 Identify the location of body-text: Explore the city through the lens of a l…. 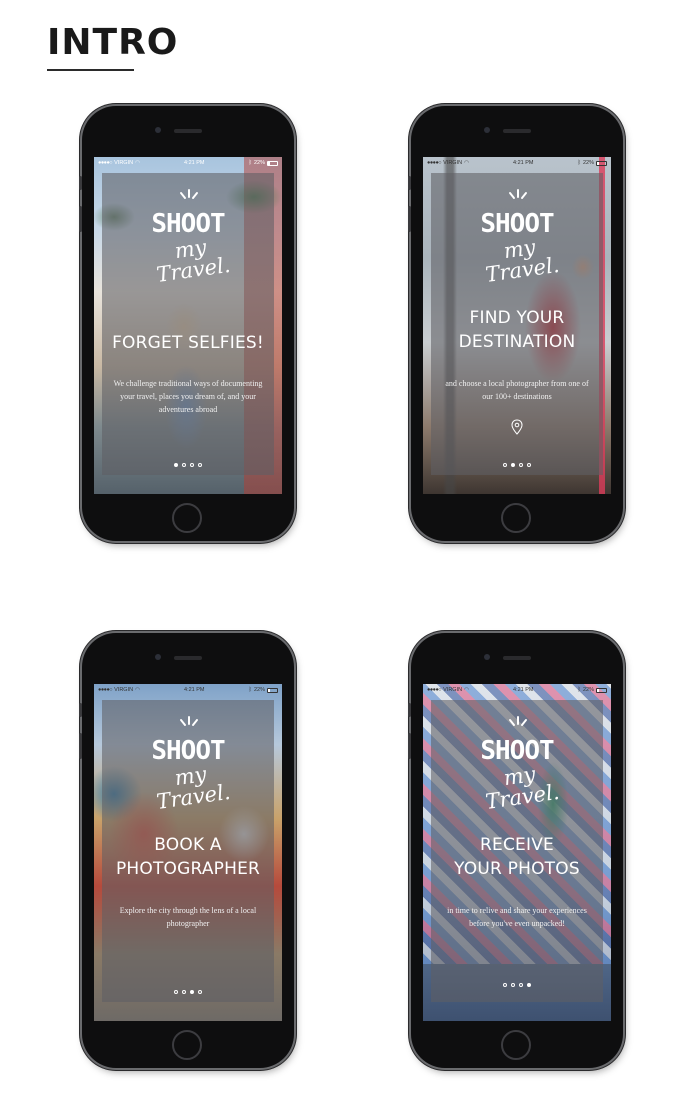
(188, 917).